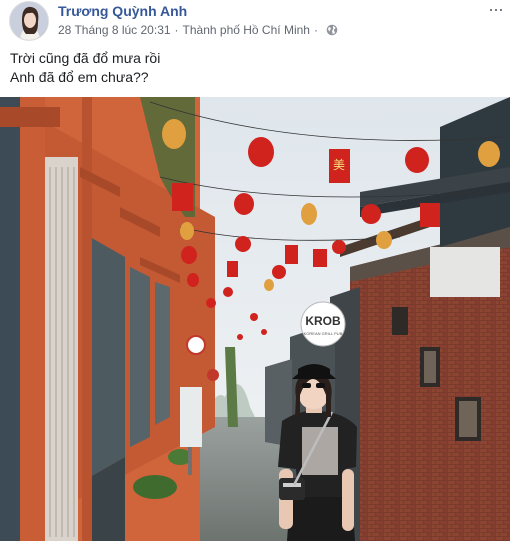 Image resolution: width=510 pixels, height=541 pixels. Describe the element at coordinates (196, 345) in the screenshot. I see `round-sign` at that location.